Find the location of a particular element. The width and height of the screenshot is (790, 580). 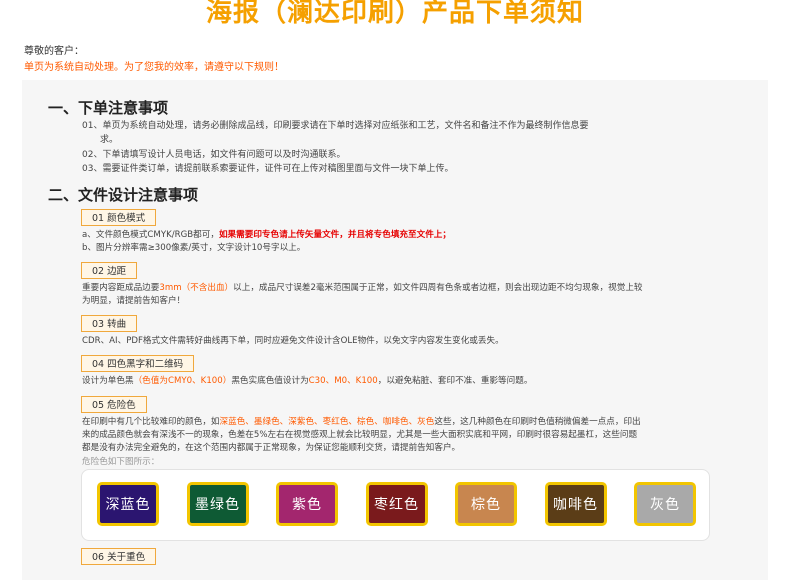

margin-highlight: 3mm（不含出血） is located at coordinates (196, 288).